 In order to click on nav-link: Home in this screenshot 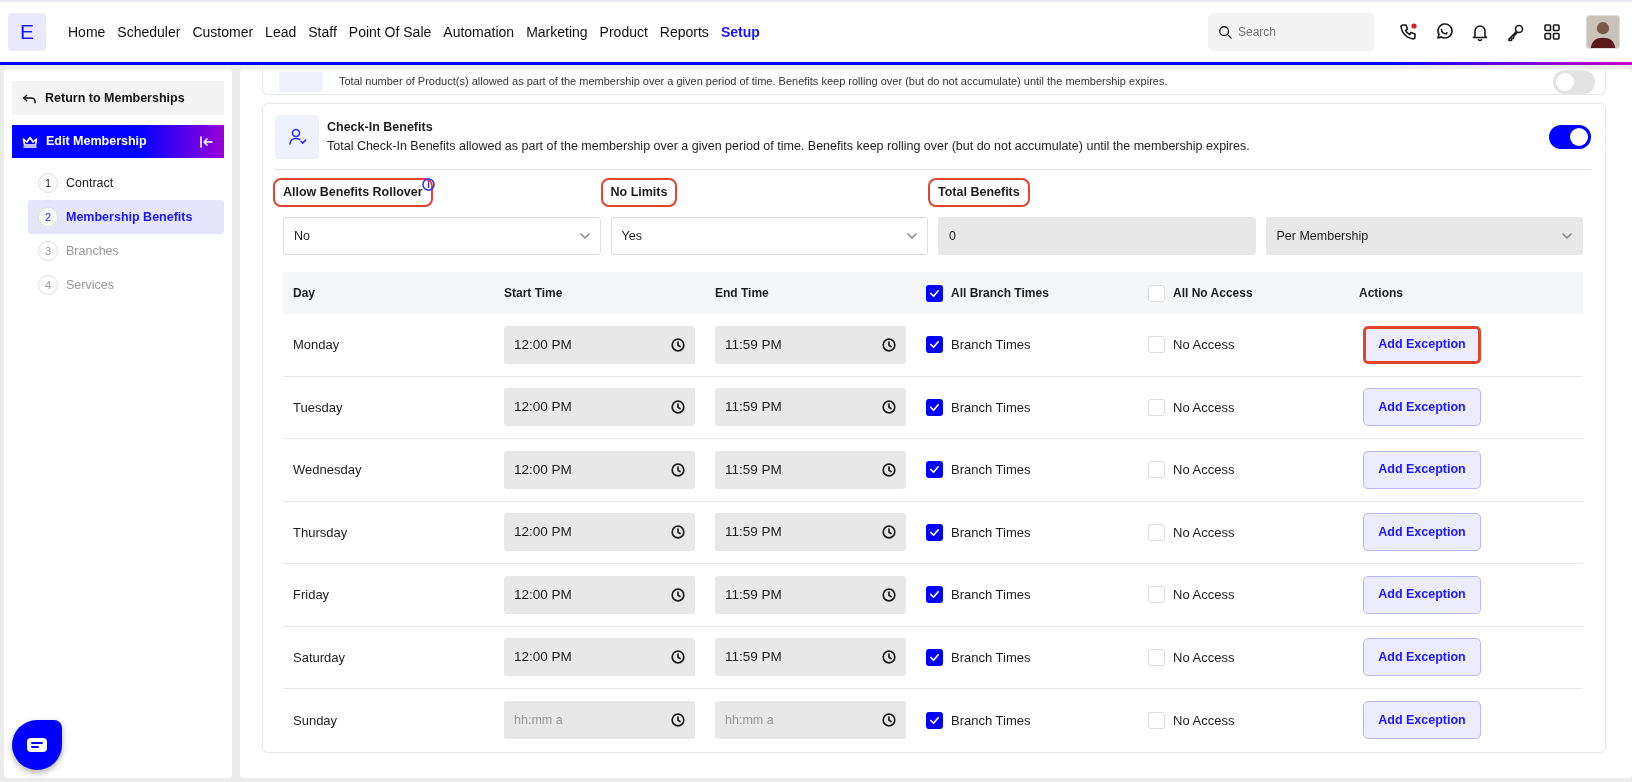, I will do `click(87, 32)`.